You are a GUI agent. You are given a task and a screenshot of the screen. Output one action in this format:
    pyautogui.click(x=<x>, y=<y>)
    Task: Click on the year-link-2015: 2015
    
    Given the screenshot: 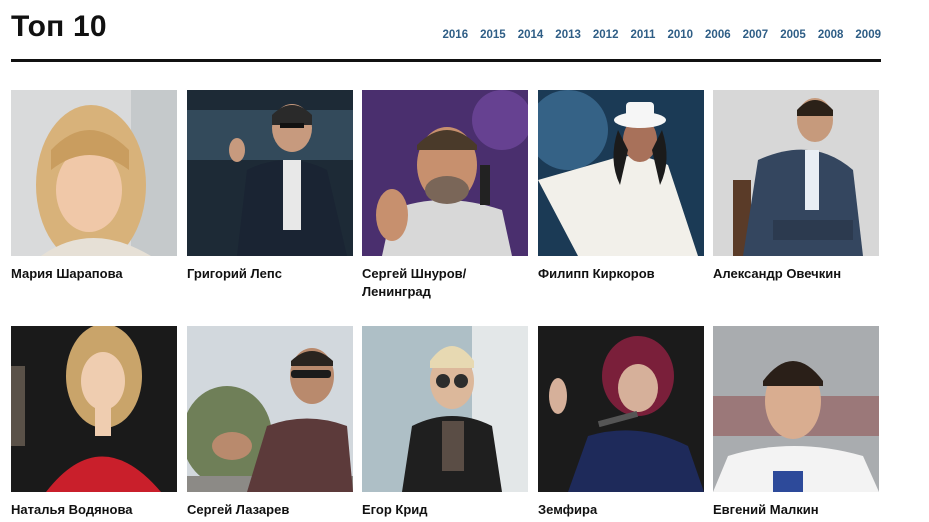 What is the action you would take?
    pyautogui.click(x=493, y=35)
    